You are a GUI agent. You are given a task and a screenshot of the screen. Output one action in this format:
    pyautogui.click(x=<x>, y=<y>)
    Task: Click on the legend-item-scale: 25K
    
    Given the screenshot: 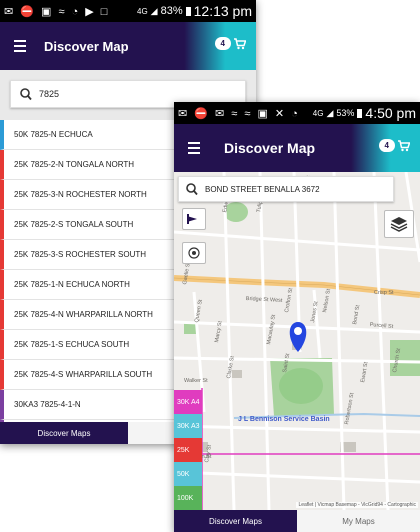 What is the action you would take?
    pyautogui.click(x=188, y=450)
    